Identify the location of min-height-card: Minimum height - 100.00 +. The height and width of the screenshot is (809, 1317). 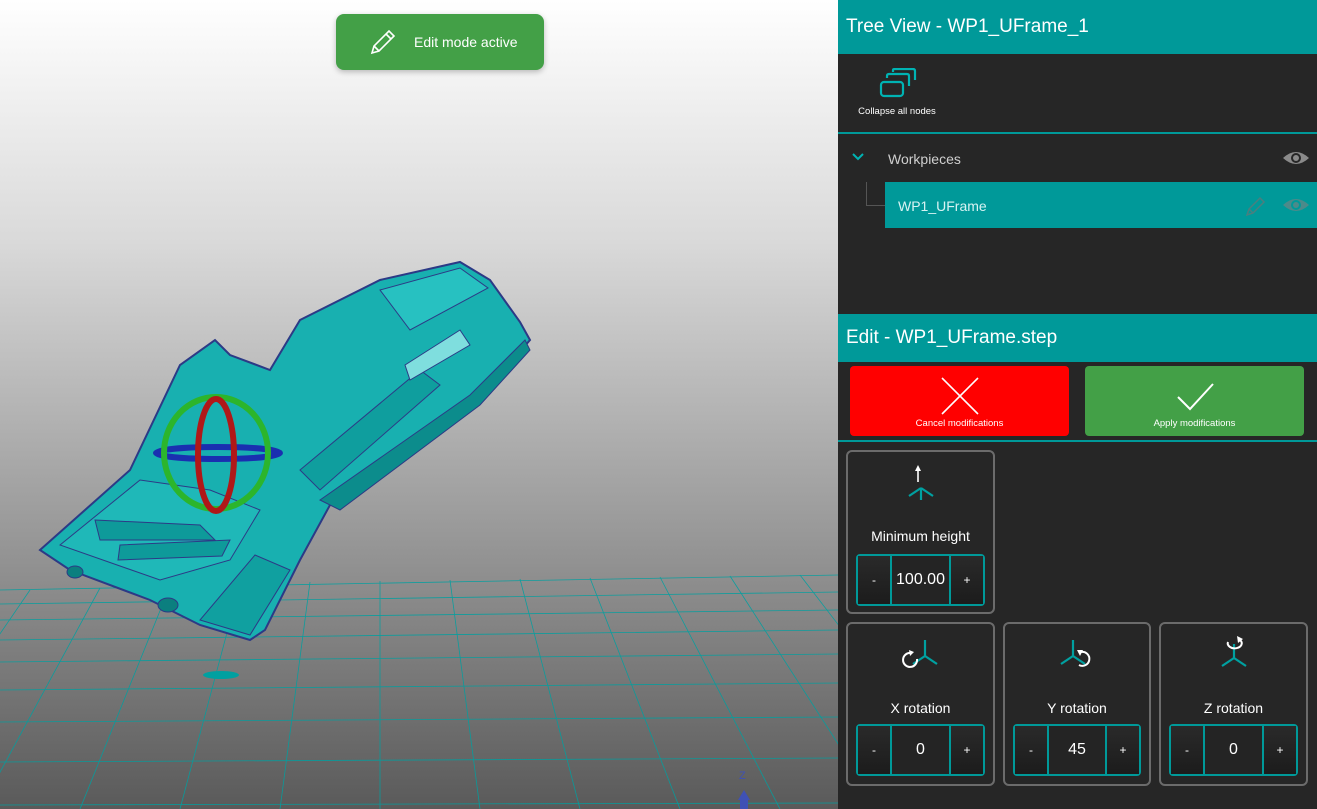
(920, 532).